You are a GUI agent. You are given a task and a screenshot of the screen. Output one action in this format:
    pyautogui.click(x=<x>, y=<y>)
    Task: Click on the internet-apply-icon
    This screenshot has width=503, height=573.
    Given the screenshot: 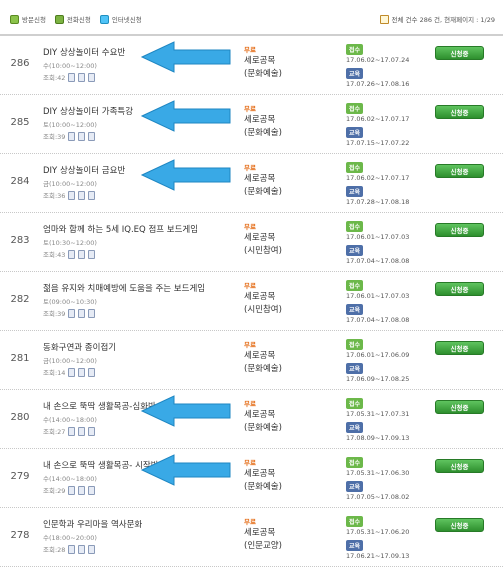 What is the action you would take?
    pyautogui.click(x=104, y=19)
    